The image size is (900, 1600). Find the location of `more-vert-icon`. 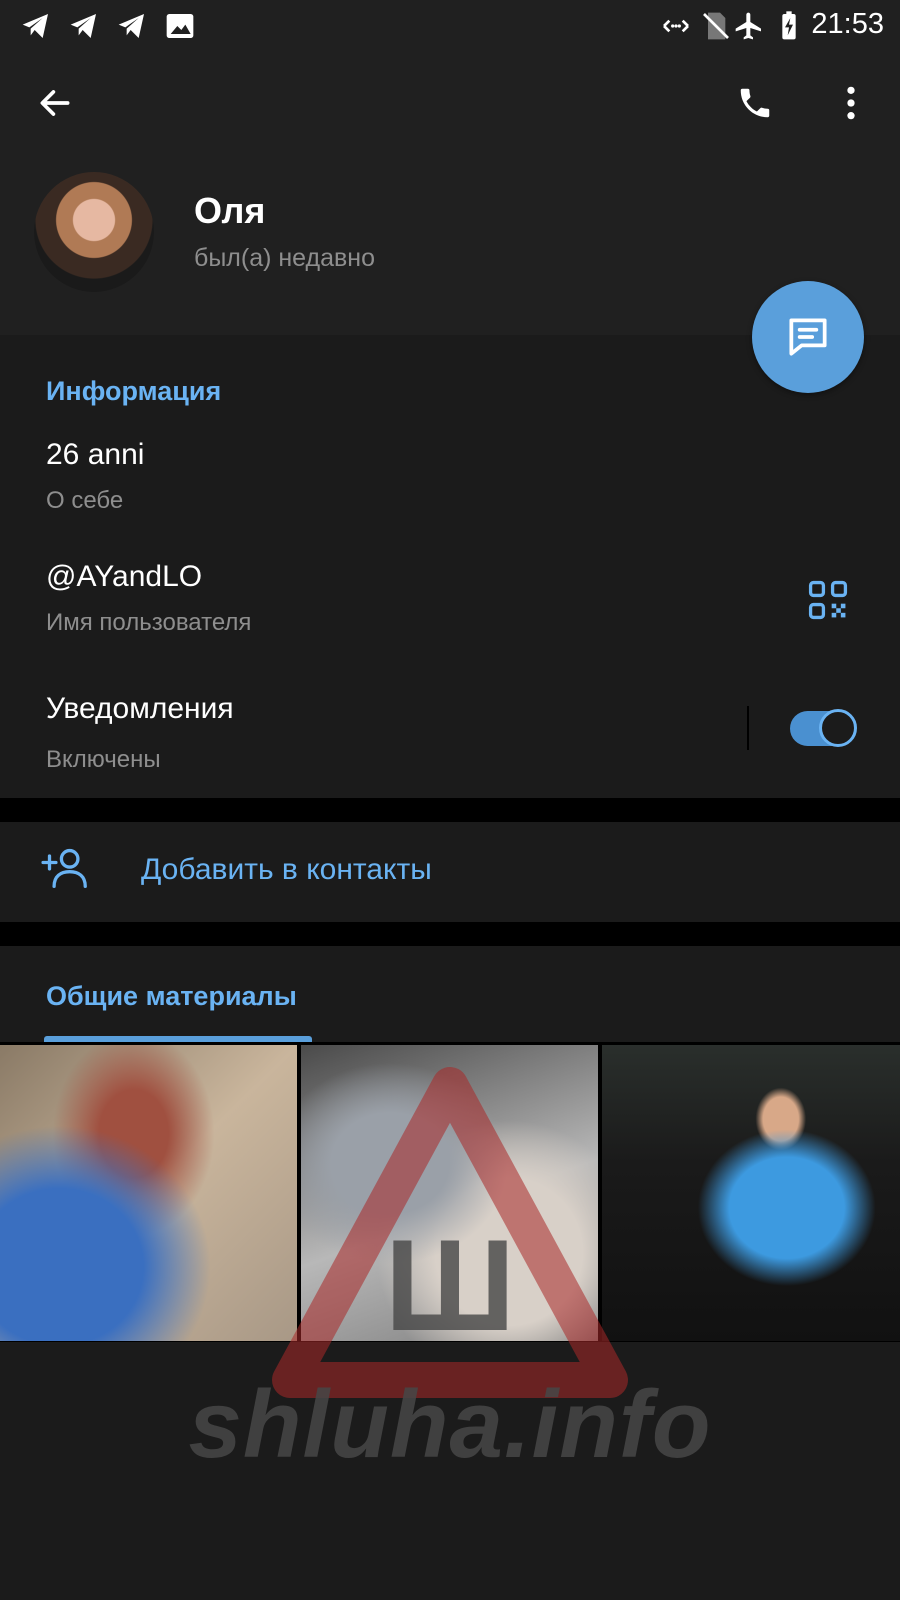

more-vert-icon is located at coordinates (851, 103).